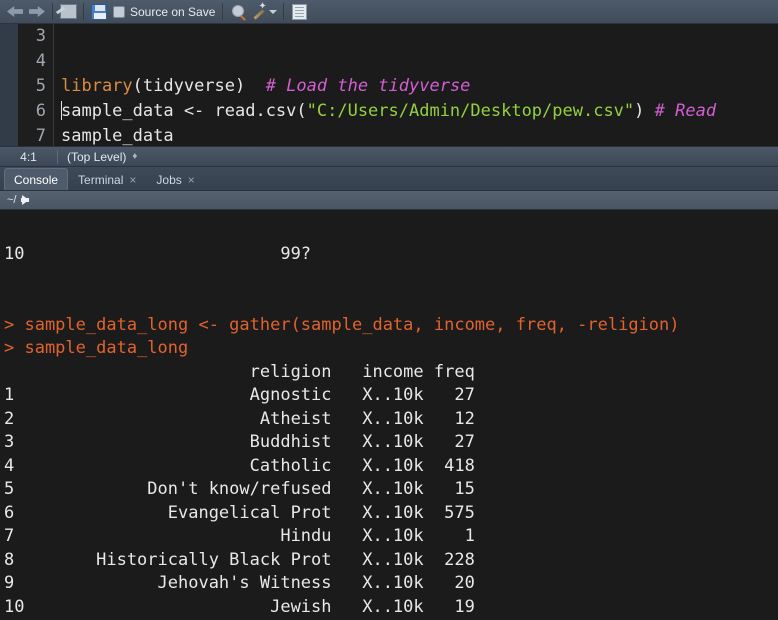 The image size is (778, 620). I want to click on save-button, so click(99, 12).